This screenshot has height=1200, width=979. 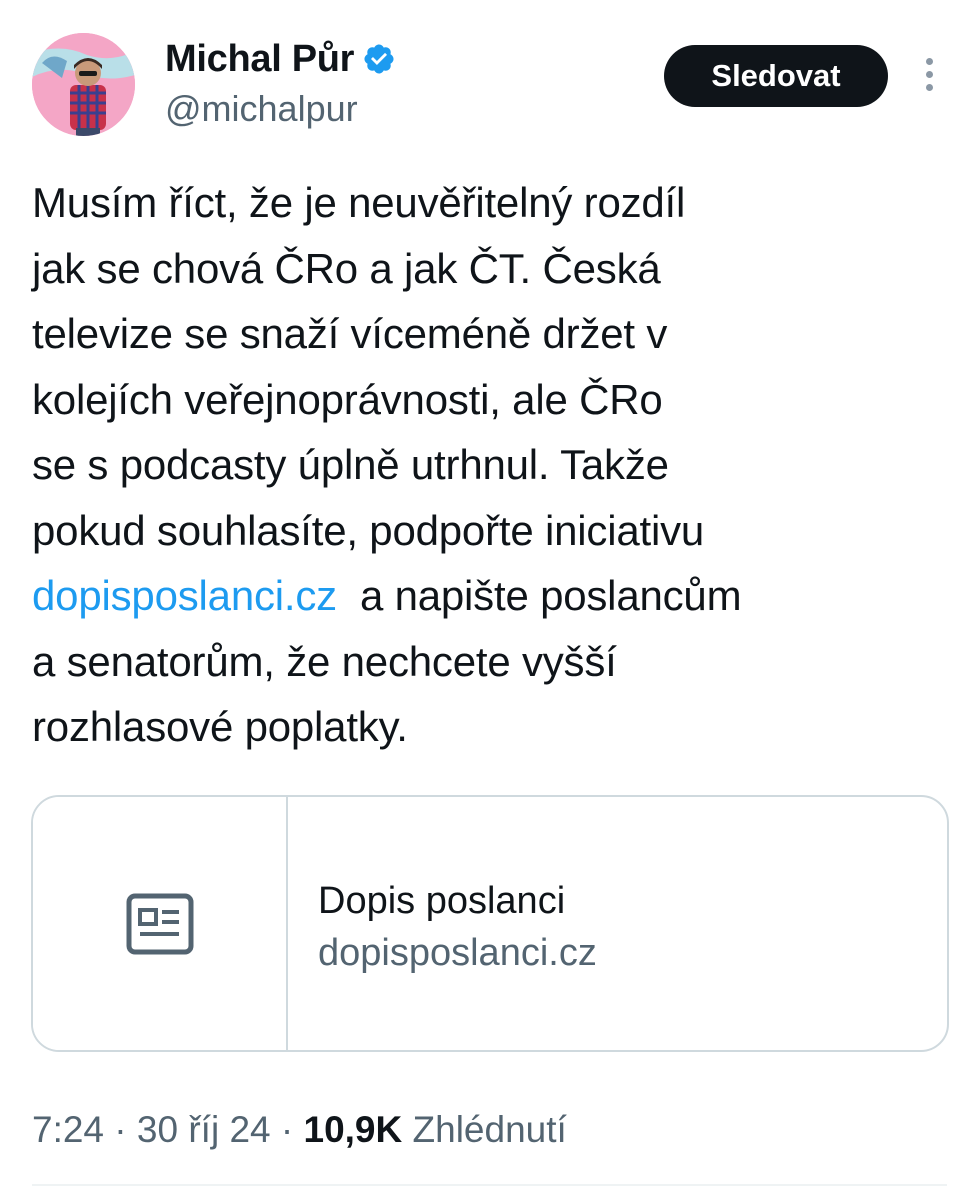 What do you see at coordinates (346, 268) in the screenshot?
I see `tweet-line: jak se chová ČRo a jak ČT. Česká` at bounding box center [346, 268].